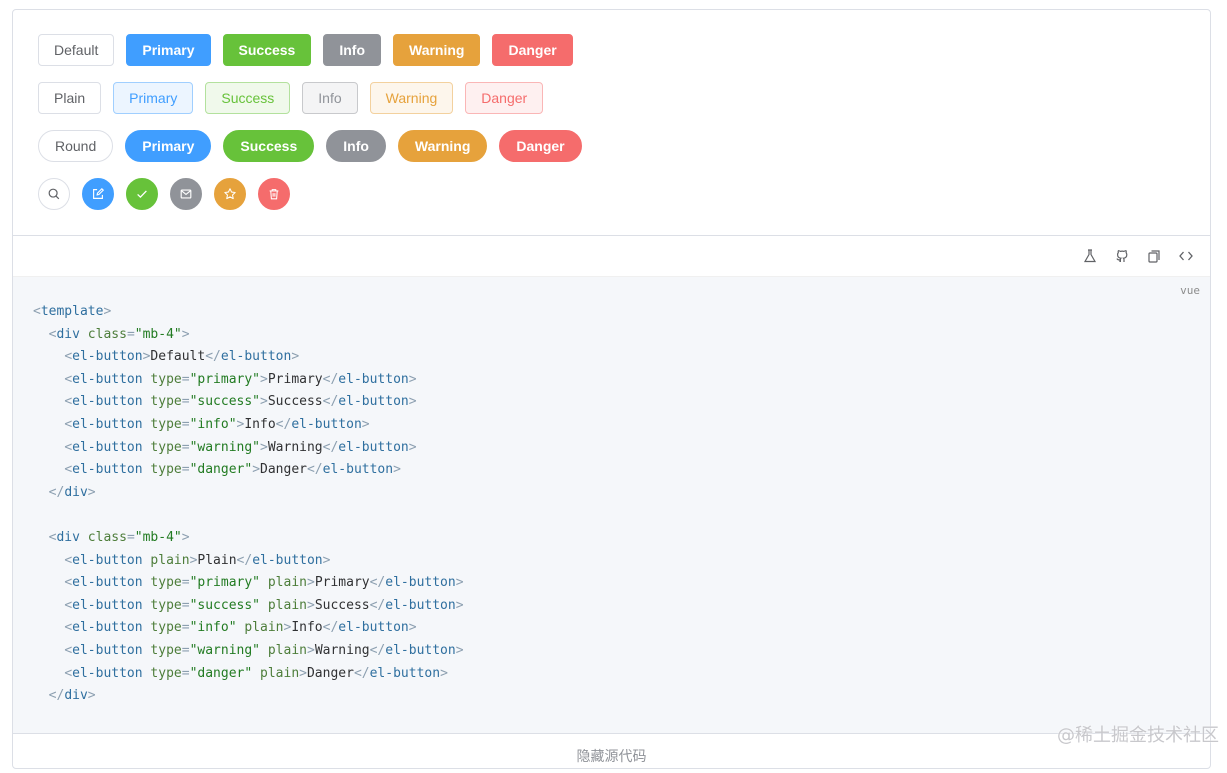 Image resolution: width=1227 pixels, height=773 pixels. Describe the element at coordinates (532, 50) in the screenshot. I see `danger-button: Danger` at that location.